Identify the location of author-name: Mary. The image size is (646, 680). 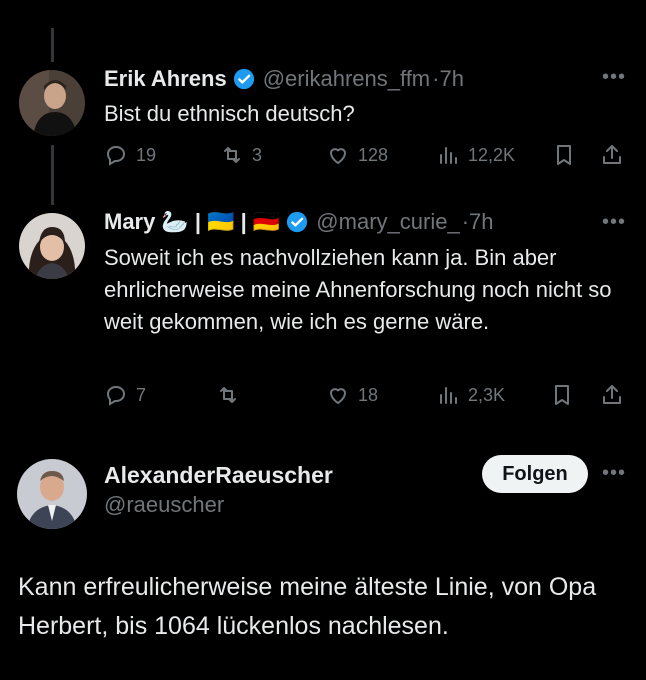
(129, 222).